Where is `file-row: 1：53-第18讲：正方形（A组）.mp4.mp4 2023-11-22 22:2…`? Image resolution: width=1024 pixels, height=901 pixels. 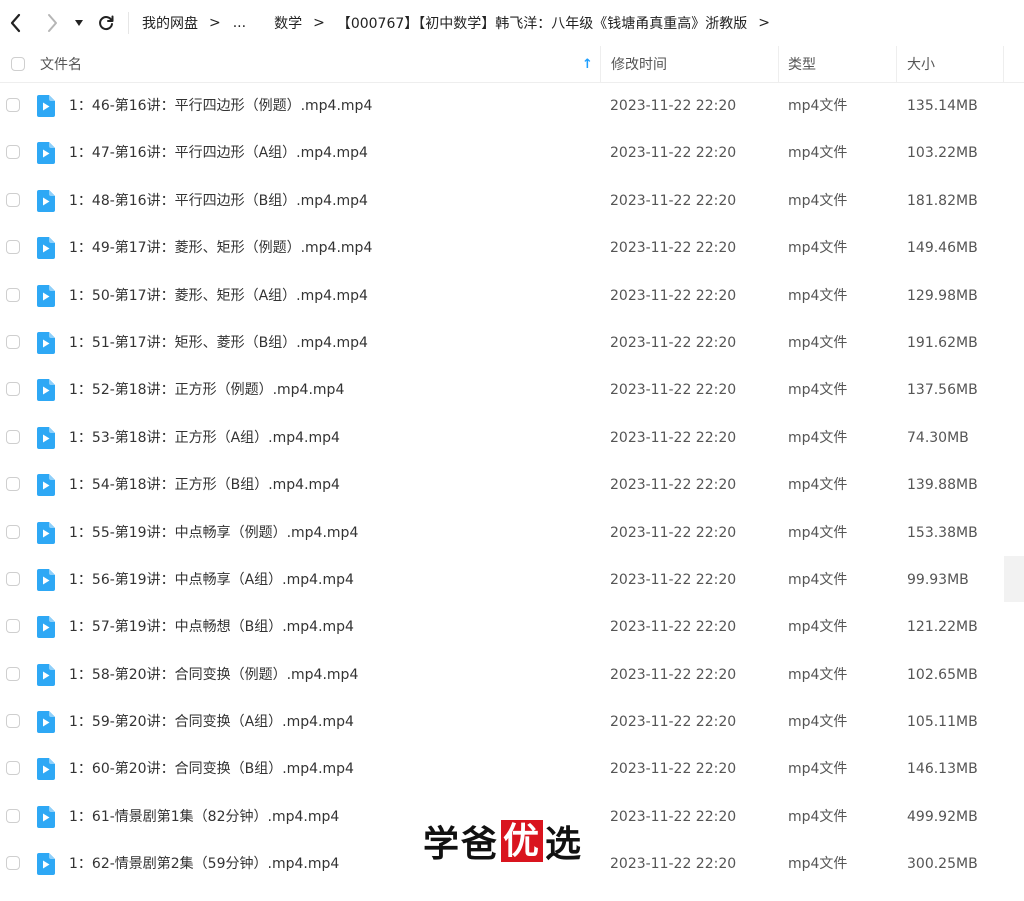
file-row: 1：53-第18讲：正方形（A组）.mp4.mp4 2023-11-22 22:2… is located at coordinates (512, 438).